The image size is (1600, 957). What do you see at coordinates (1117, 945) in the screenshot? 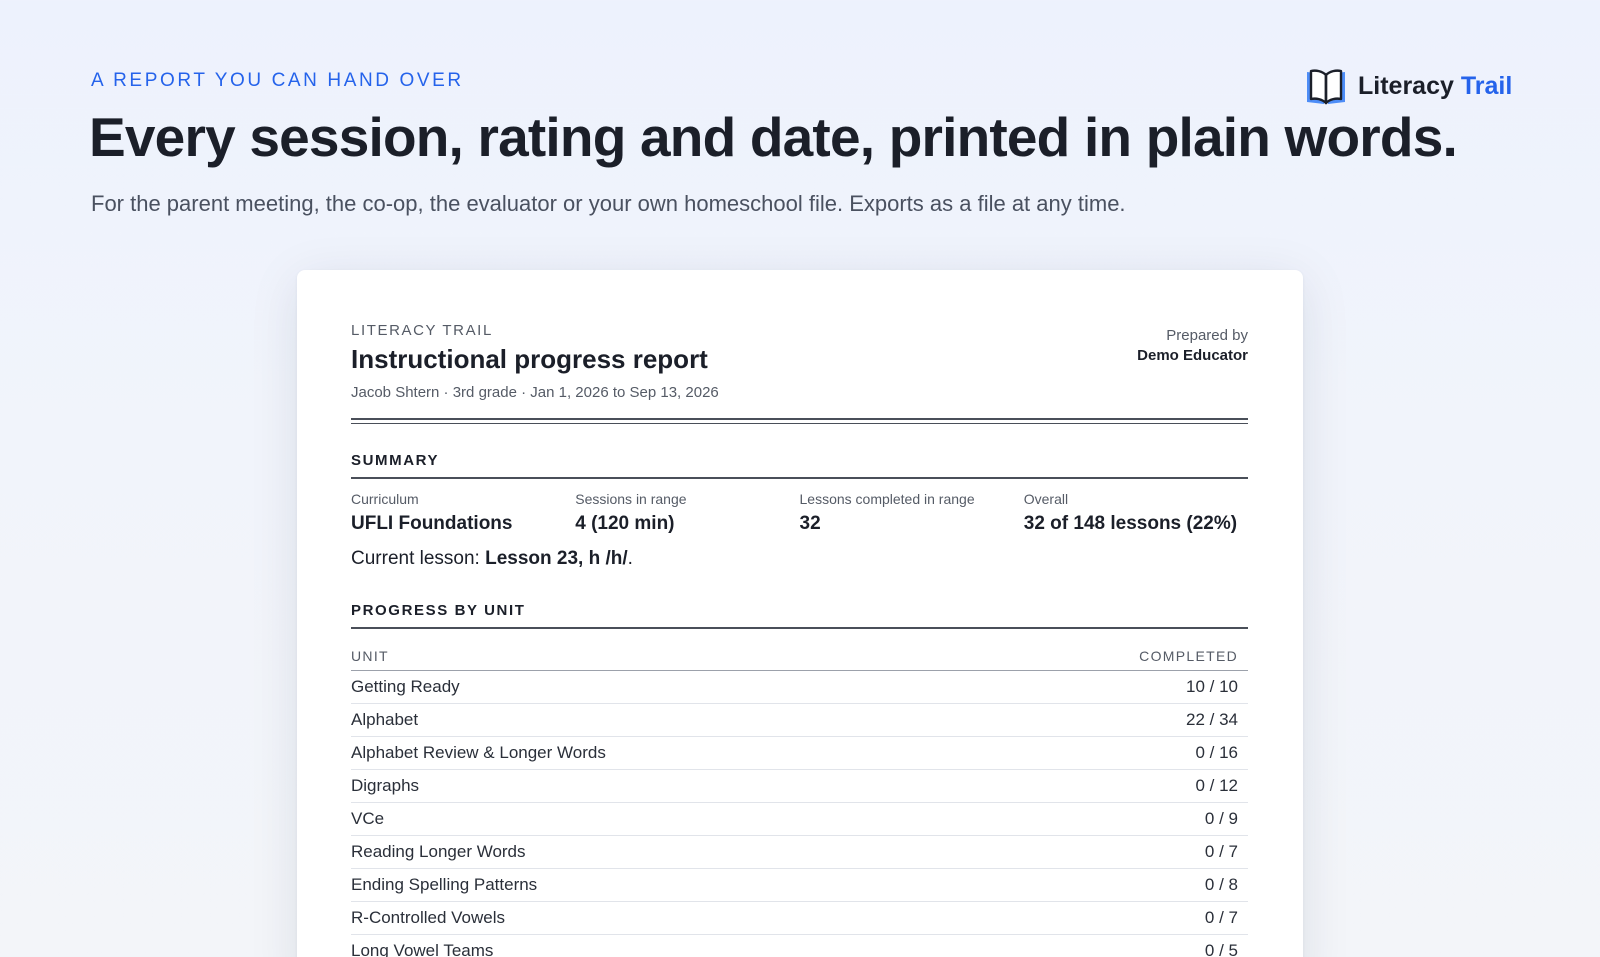
I see `unit-completed: 0 / 5` at bounding box center [1117, 945].